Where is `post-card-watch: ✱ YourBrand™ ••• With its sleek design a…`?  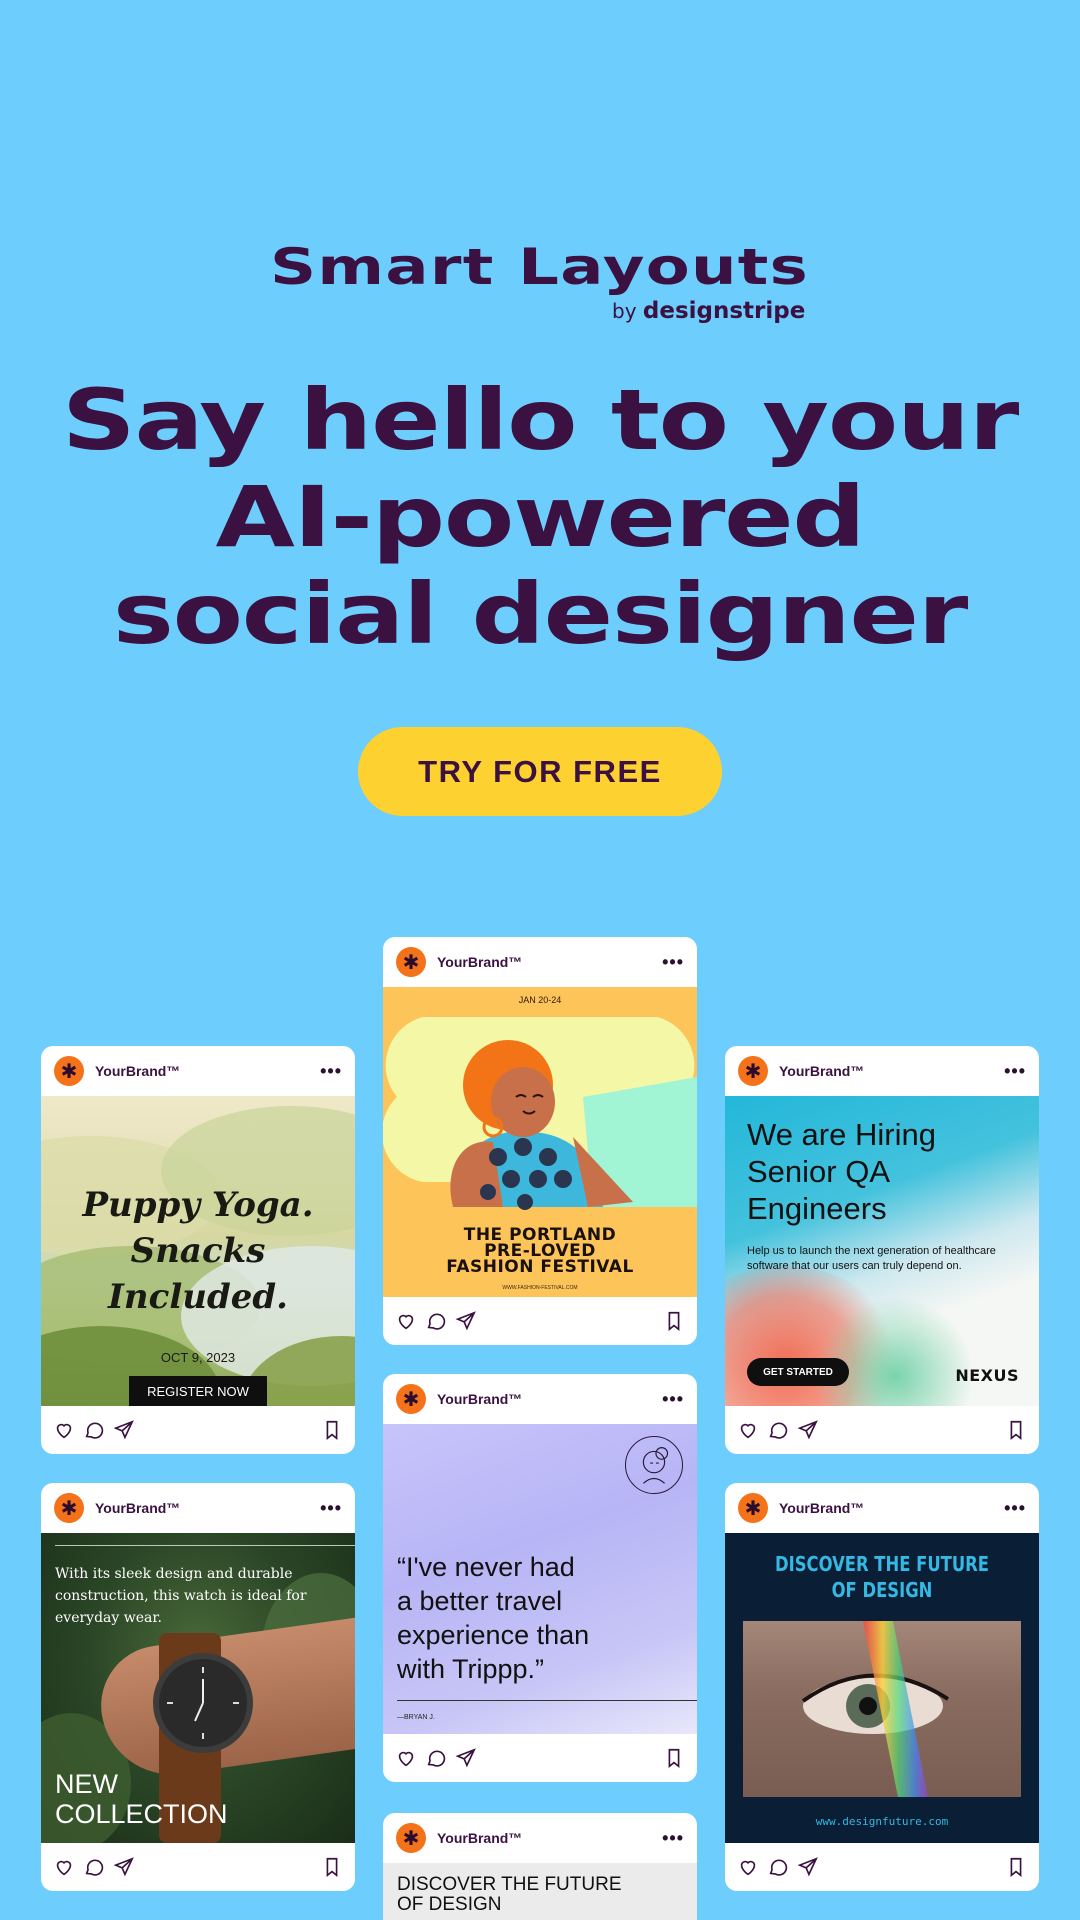
post-card-watch: ✱ YourBrand™ ••• With its sleek design a… is located at coordinates (198, 1687).